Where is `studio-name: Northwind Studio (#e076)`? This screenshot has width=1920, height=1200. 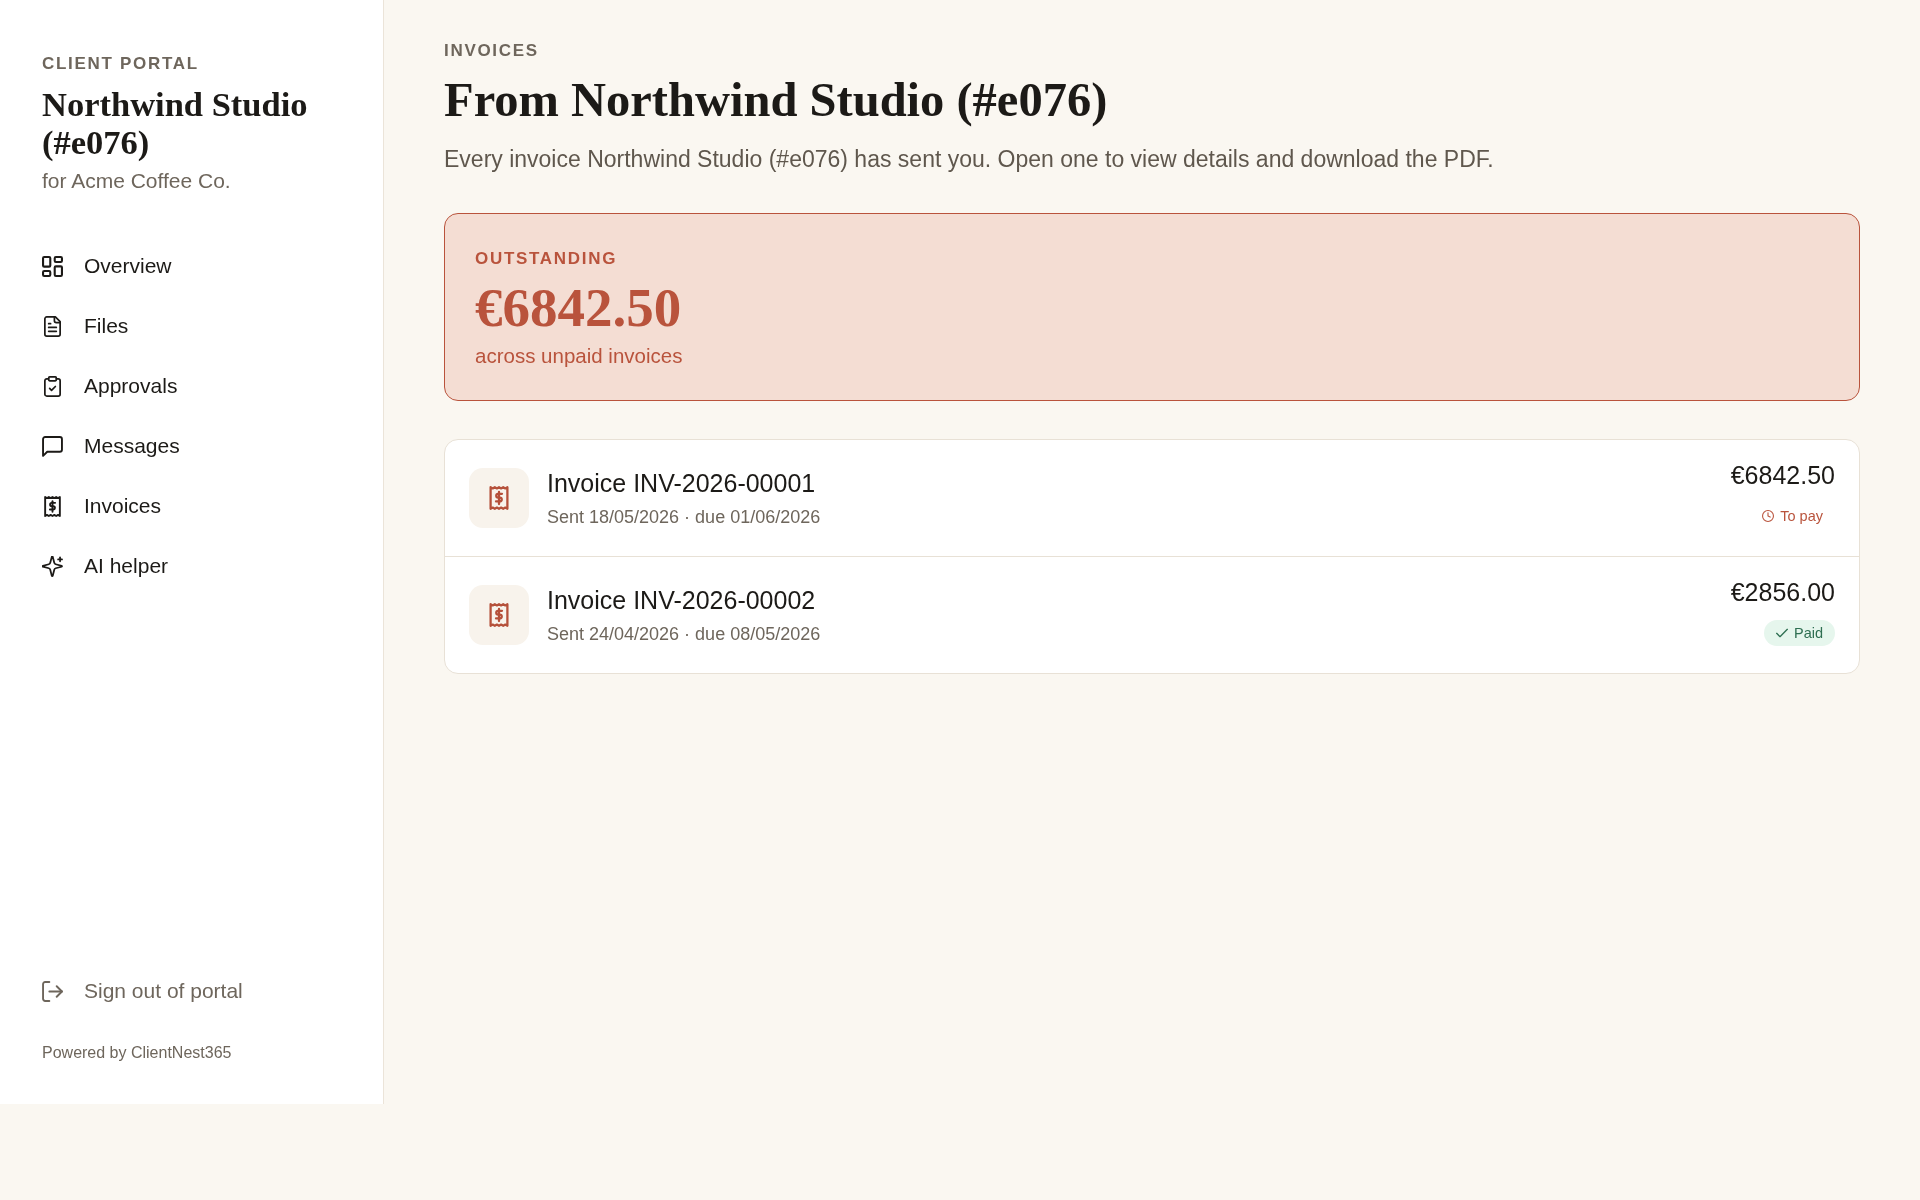 studio-name: Northwind Studio (#e076) is located at coordinates (175, 123).